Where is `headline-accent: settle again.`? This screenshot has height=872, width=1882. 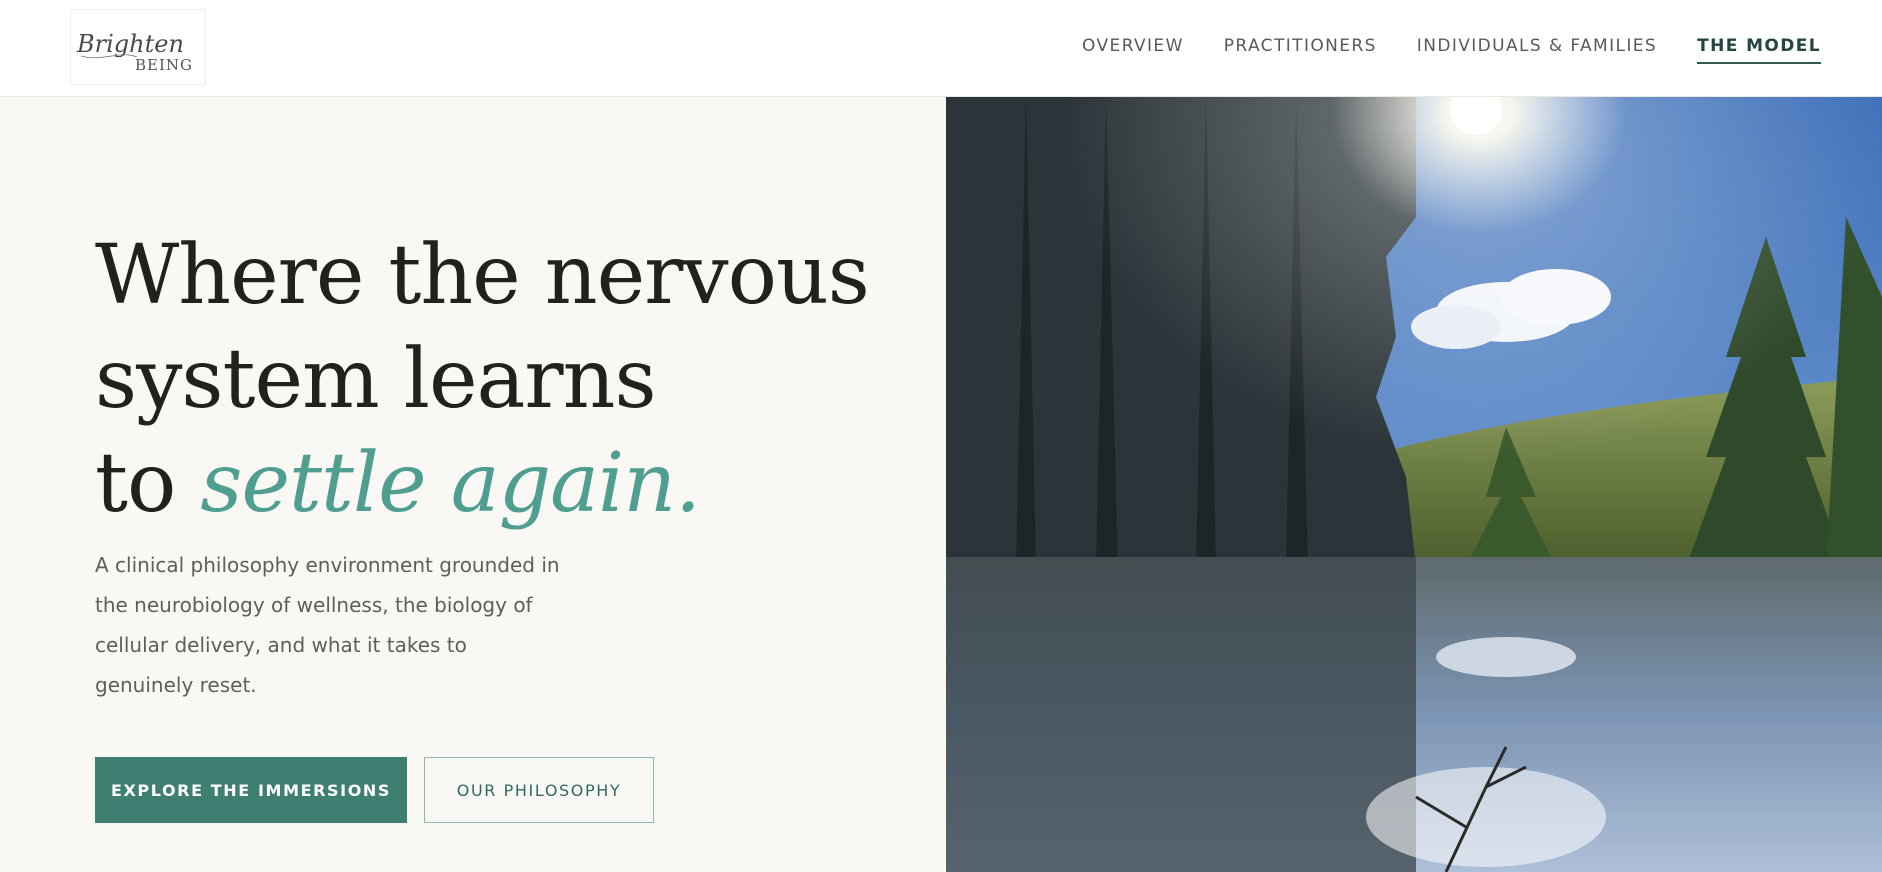 headline-accent: settle again. is located at coordinates (450, 483).